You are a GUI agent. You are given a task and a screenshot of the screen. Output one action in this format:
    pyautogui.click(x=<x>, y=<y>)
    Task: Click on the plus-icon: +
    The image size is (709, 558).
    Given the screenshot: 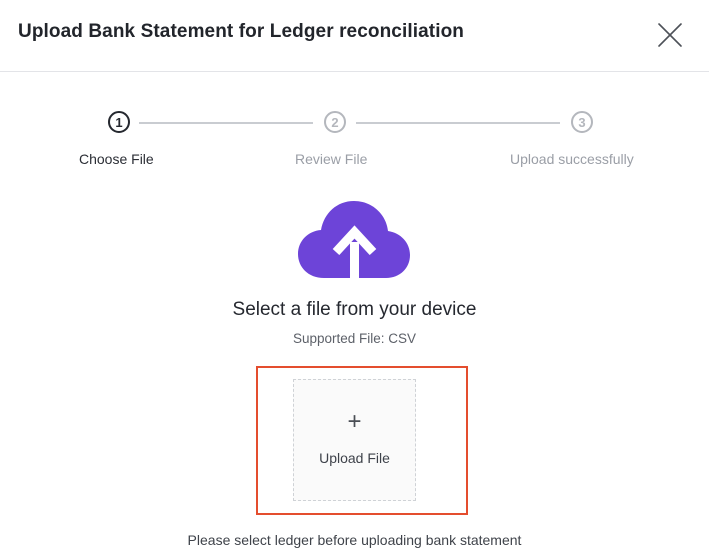 What is the action you would take?
    pyautogui.click(x=354, y=421)
    